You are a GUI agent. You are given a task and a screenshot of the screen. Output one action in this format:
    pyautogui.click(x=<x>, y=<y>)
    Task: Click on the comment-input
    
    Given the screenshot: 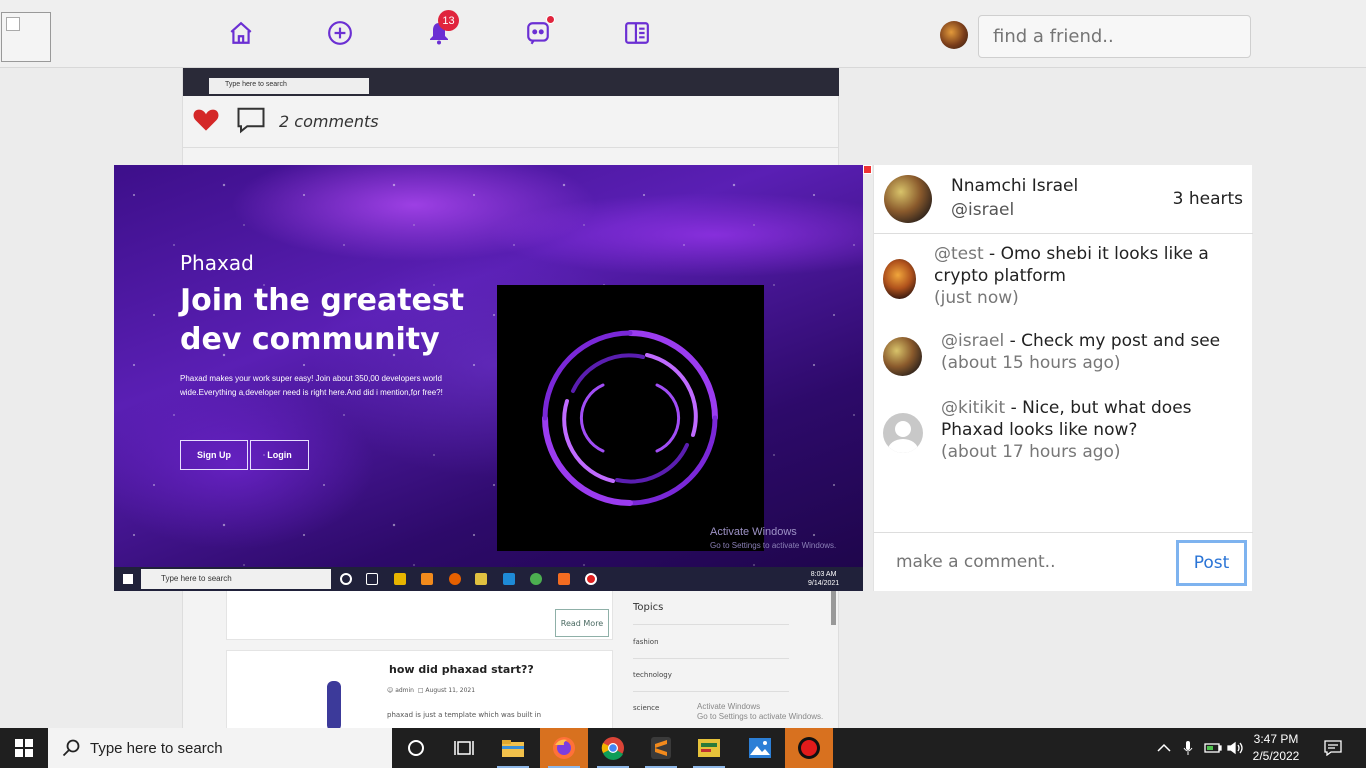 What is the action you would take?
    pyautogui.click(x=1029, y=562)
    